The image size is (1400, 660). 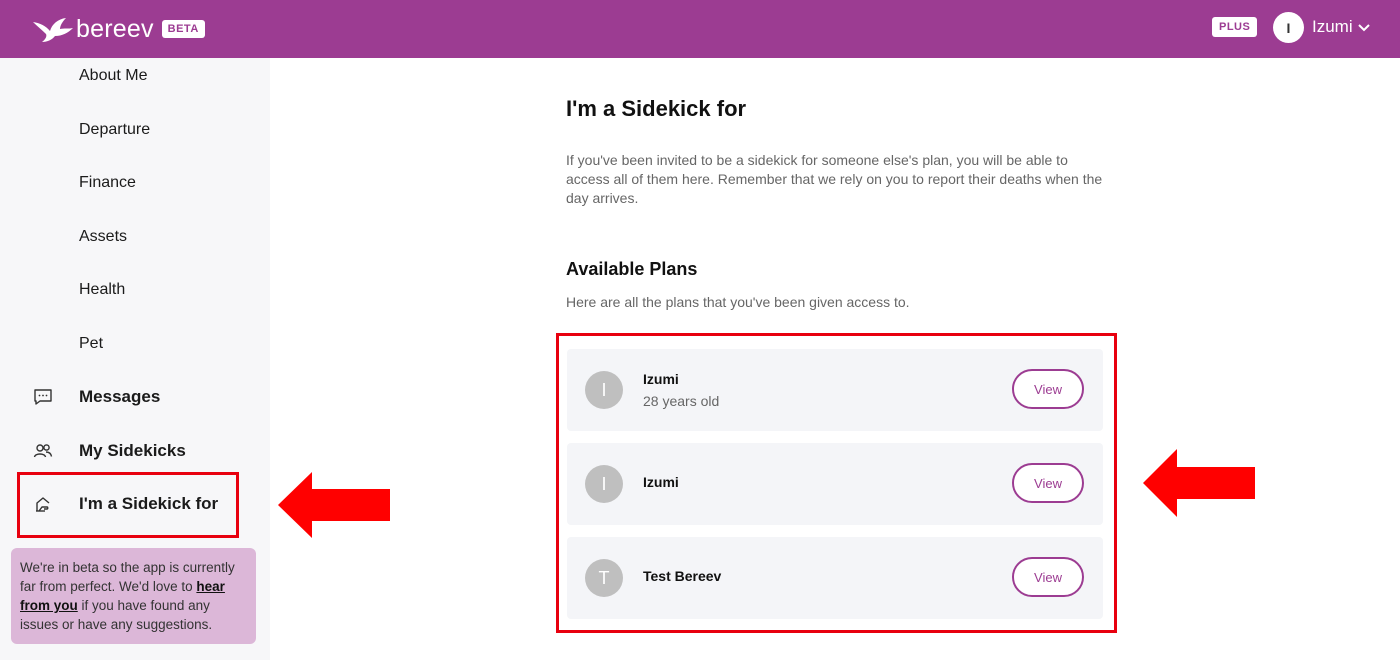 What do you see at coordinates (835, 578) in the screenshot?
I see `plan-card: T Test Bereev View` at bounding box center [835, 578].